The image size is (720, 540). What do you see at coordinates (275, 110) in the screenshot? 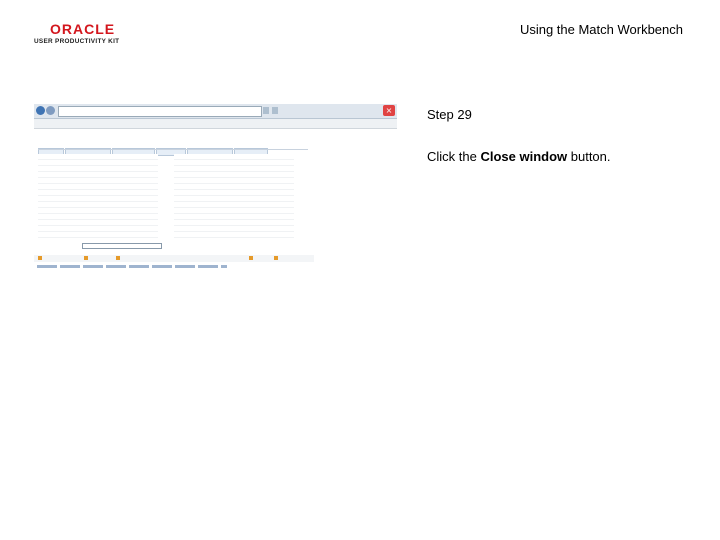
I see `stop-icon` at bounding box center [275, 110].